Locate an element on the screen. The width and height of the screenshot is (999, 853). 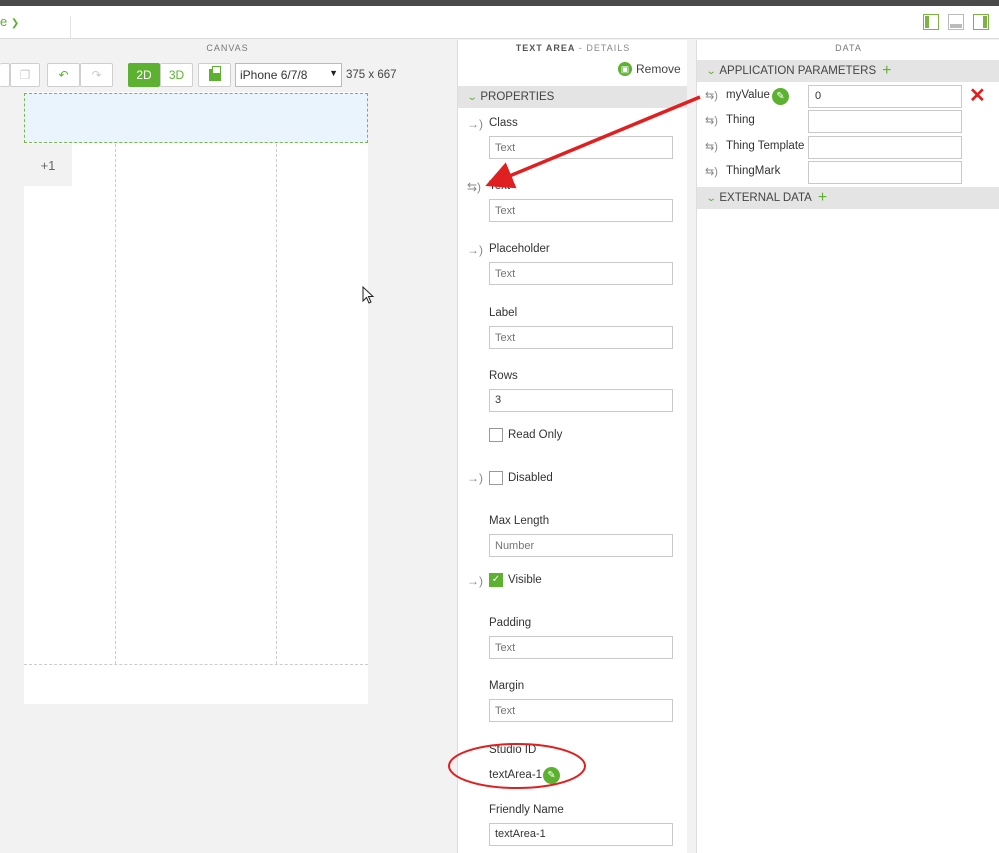
details-header-sub: - DETAILS is located at coordinates (603, 48).